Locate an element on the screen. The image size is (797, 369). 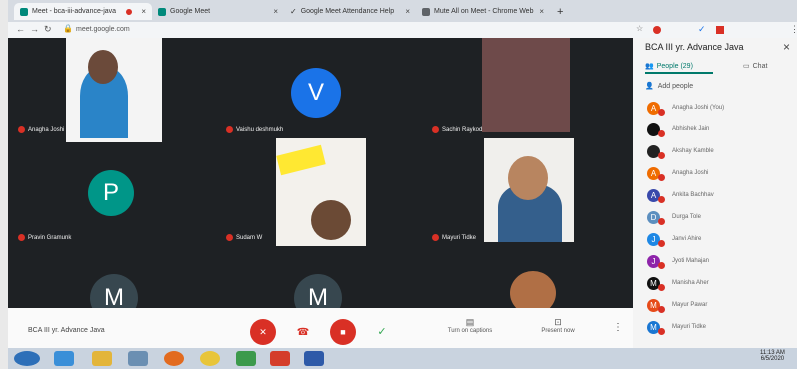
camera-off-button: ■ is located at coordinates (343, 332).